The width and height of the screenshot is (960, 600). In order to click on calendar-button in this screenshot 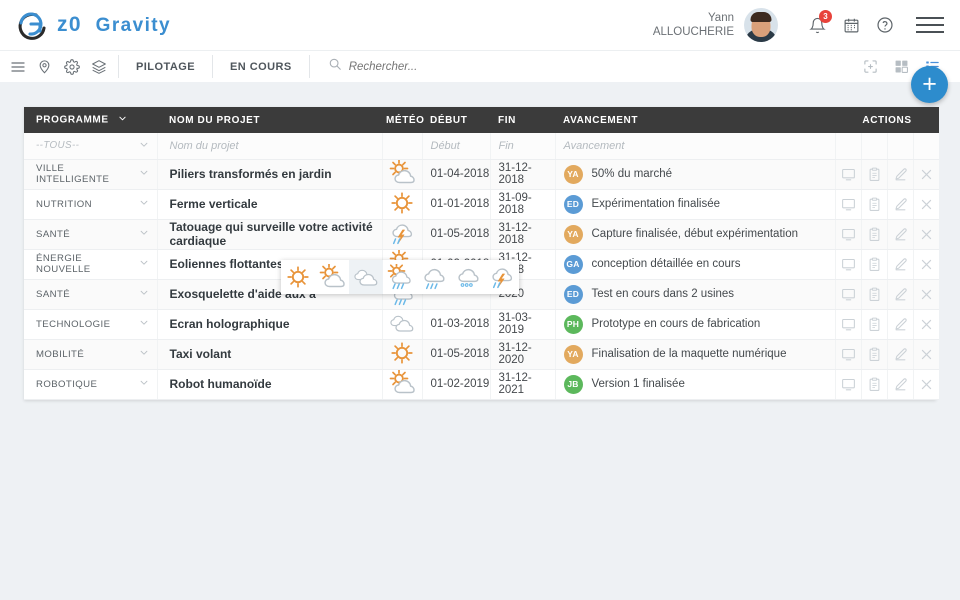, I will do `click(851, 25)`.